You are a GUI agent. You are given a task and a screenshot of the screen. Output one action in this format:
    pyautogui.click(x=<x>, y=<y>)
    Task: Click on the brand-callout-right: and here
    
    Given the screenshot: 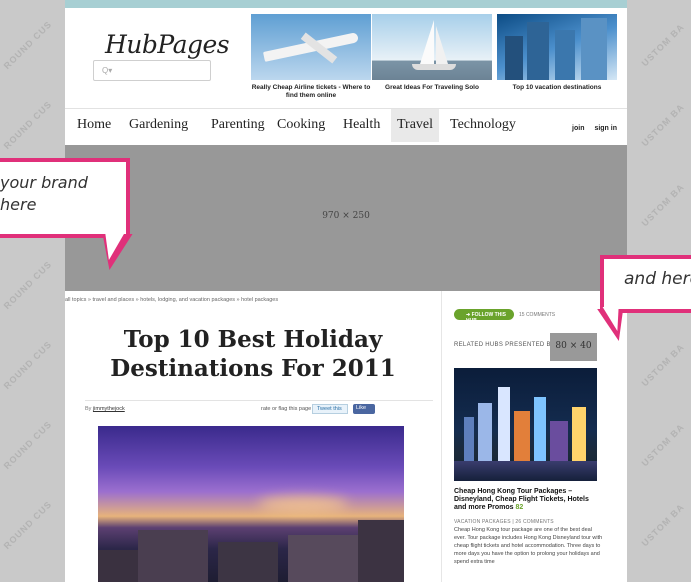 What is the action you would take?
    pyautogui.click(x=645, y=284)
    